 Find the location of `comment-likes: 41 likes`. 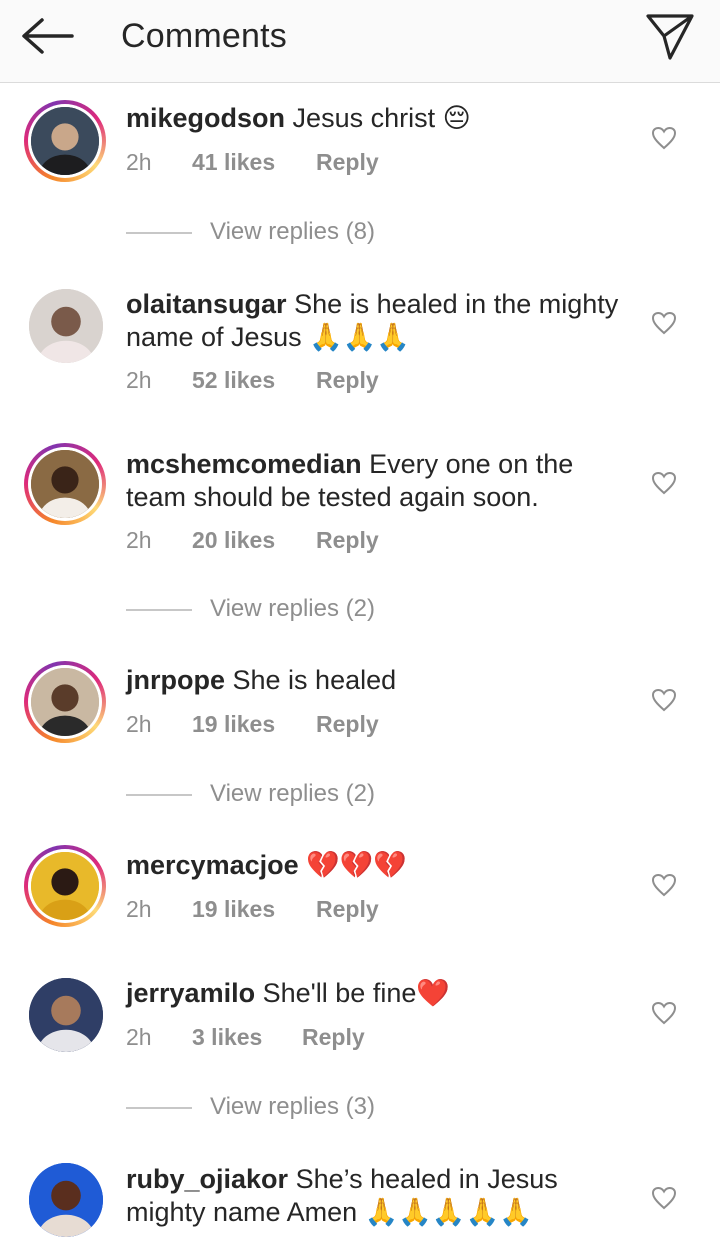

comment-likes: 41 likes is located at coordinates (254, 162).